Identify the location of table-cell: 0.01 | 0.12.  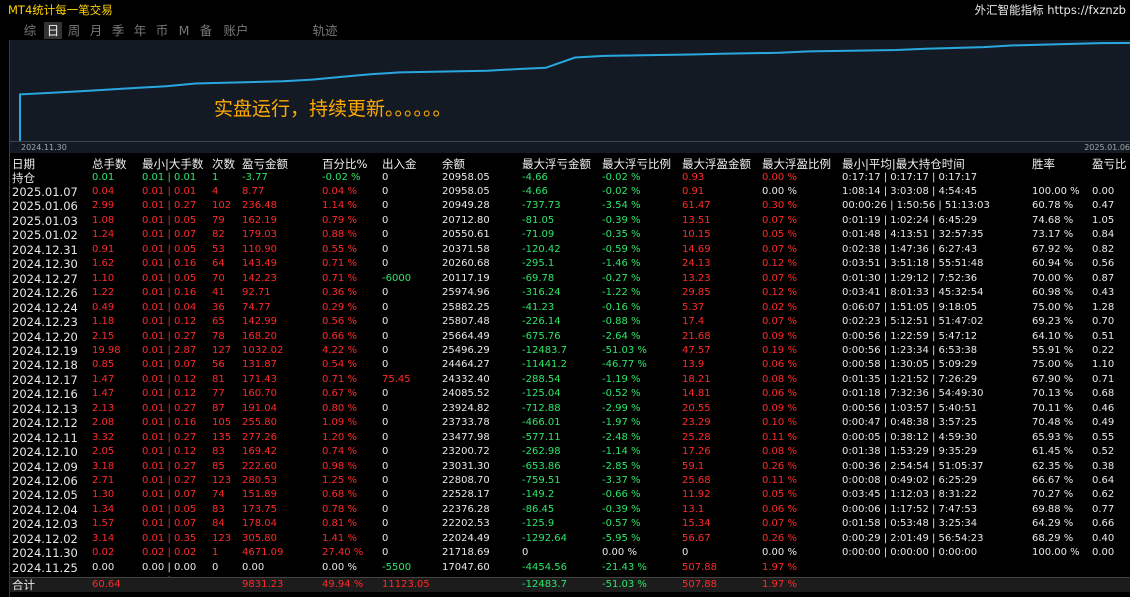
(169, 379).